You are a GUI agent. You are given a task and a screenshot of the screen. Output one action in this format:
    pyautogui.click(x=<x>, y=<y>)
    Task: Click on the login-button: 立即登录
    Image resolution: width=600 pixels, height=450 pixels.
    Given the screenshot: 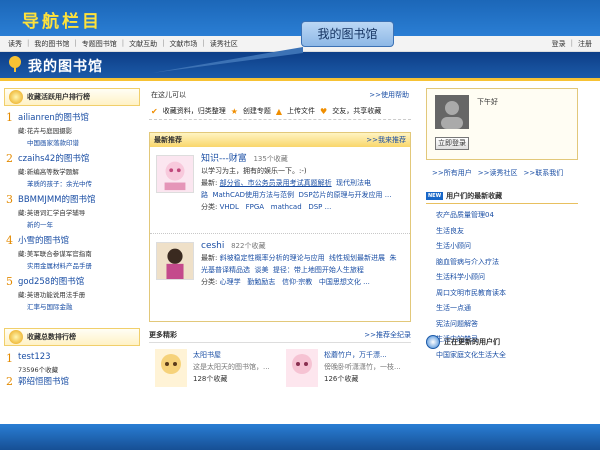 What is the action you would take?
    pyautogui.click(x=452, y=143)
    